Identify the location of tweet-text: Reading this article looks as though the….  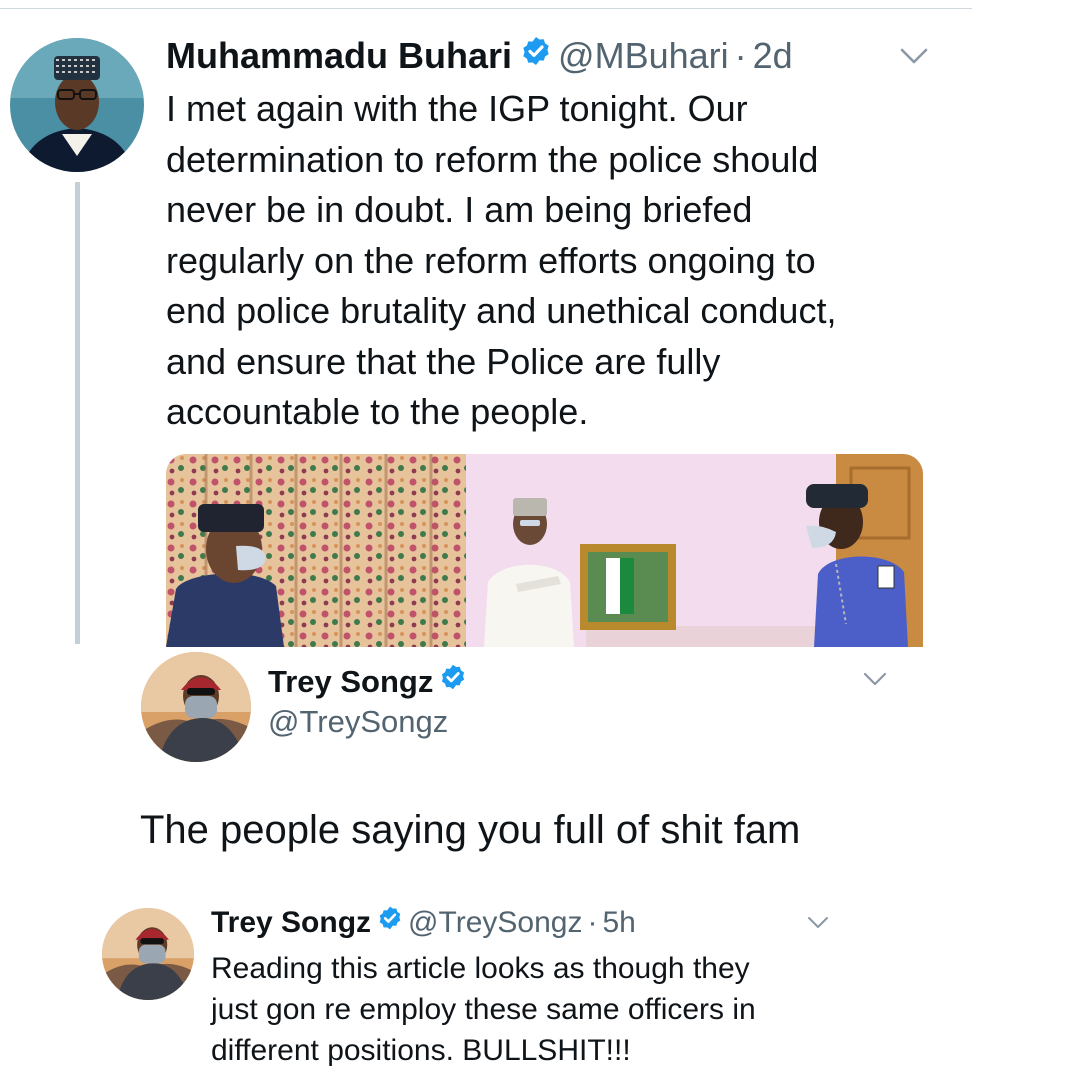
(483, 1009).